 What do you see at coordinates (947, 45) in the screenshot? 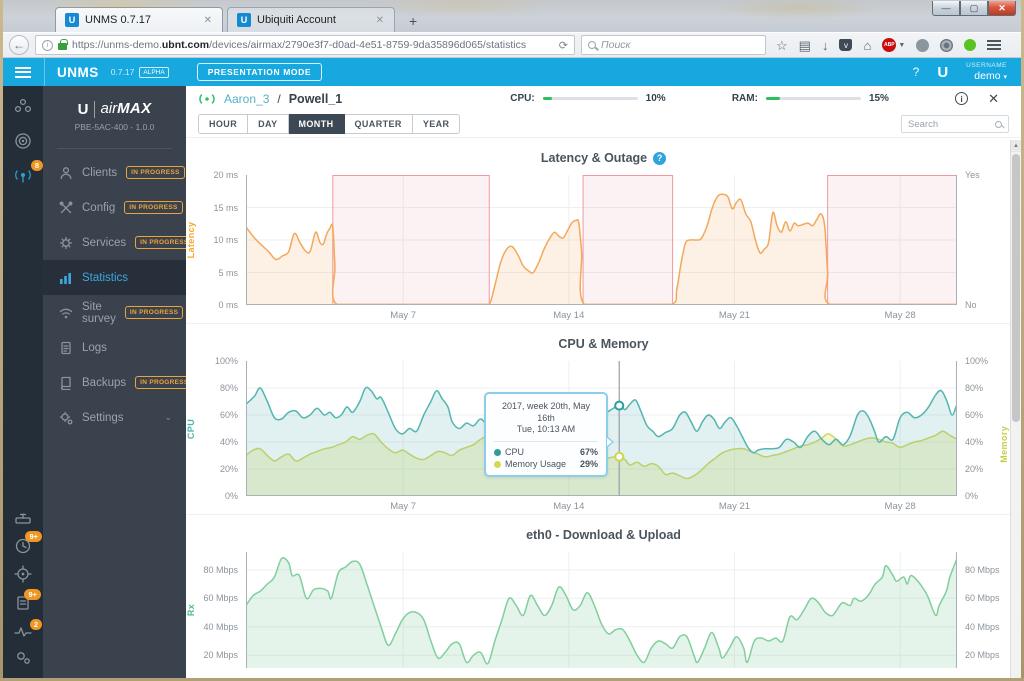
I see `target-extension-icon` at bounding box center [947, 45].